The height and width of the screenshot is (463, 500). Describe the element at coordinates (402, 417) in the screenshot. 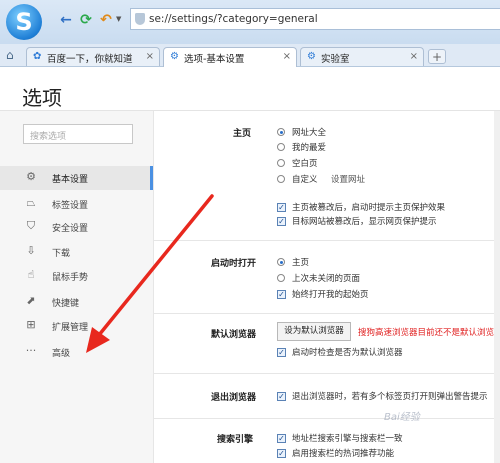

I see `watermark: Bai经验` at that location.